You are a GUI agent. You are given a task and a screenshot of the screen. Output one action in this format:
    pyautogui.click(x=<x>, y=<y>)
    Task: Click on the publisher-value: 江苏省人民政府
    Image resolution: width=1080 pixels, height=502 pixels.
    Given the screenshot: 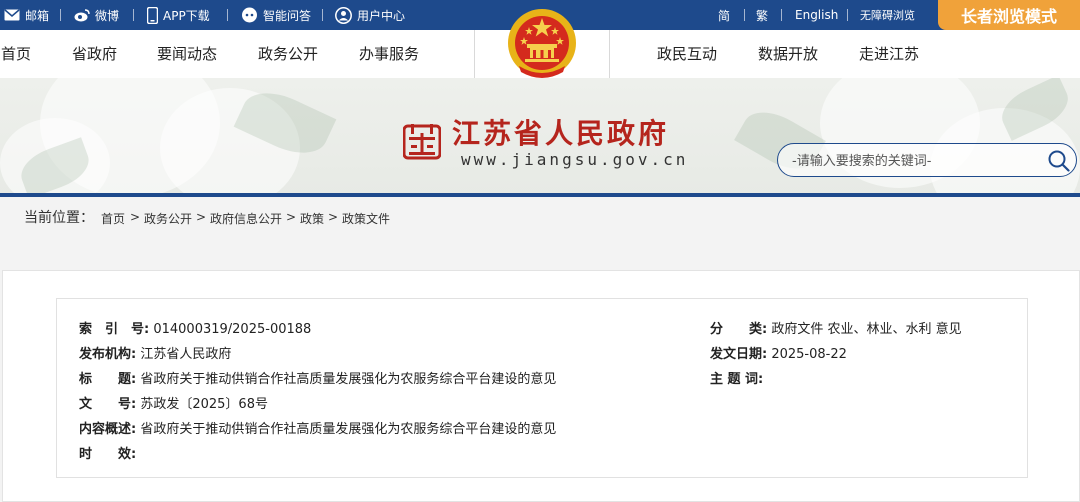 What is the action you would take?
    pyautogui.click(x=186, y=354)
    